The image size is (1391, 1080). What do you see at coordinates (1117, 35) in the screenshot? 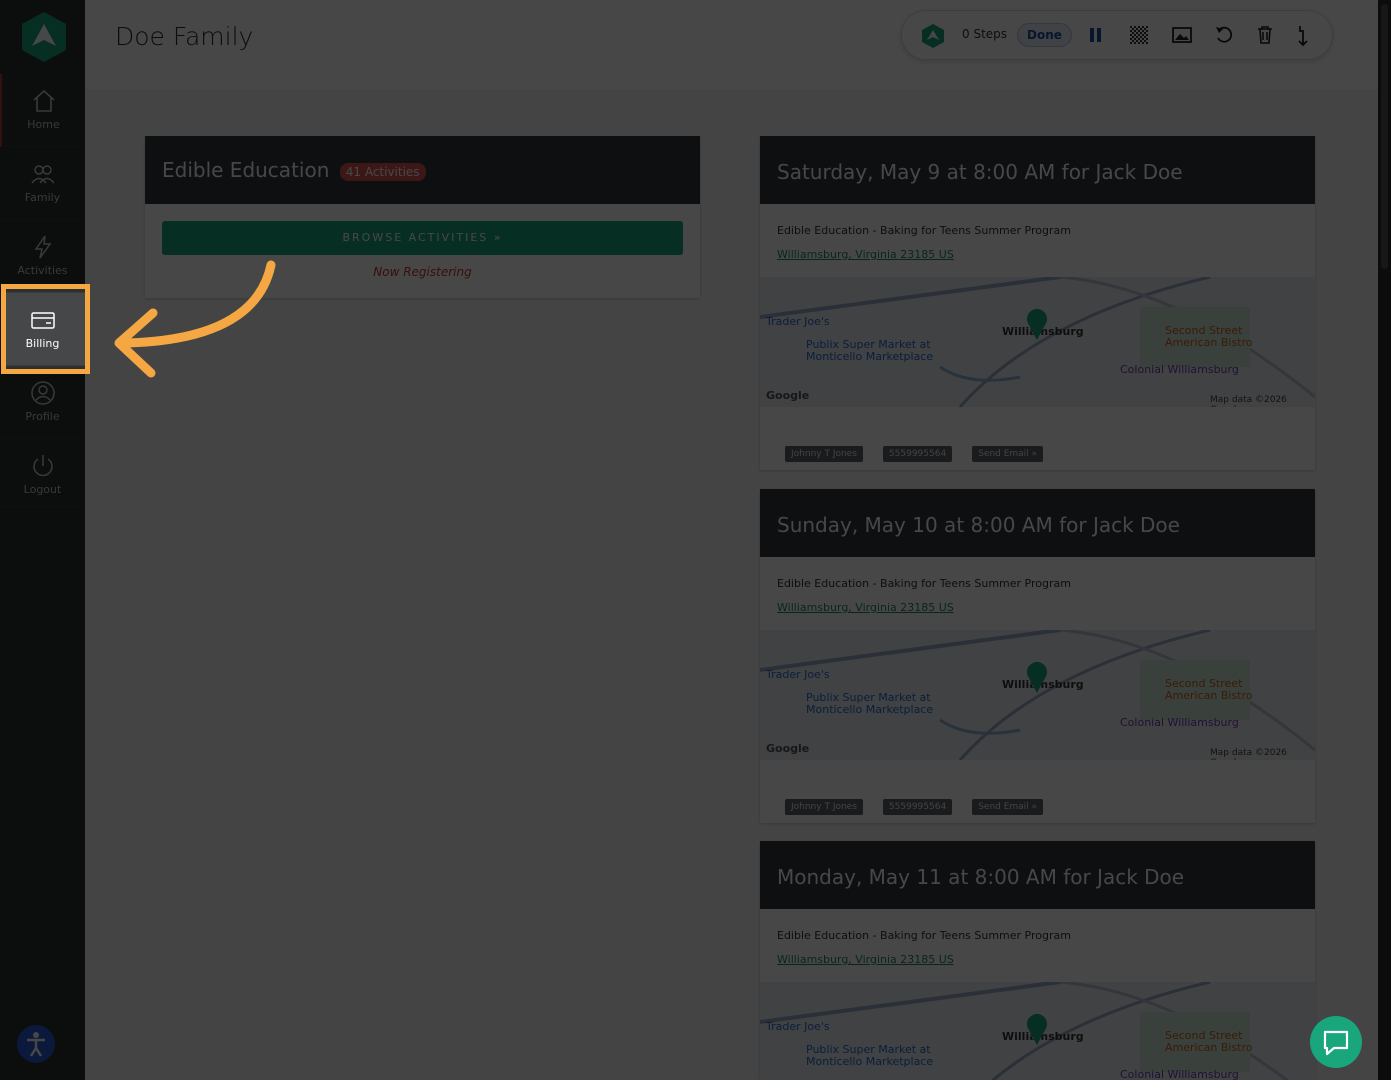
I see `recorder-toolbar: 0 Steps Done` at bounding box center [1117, 35].